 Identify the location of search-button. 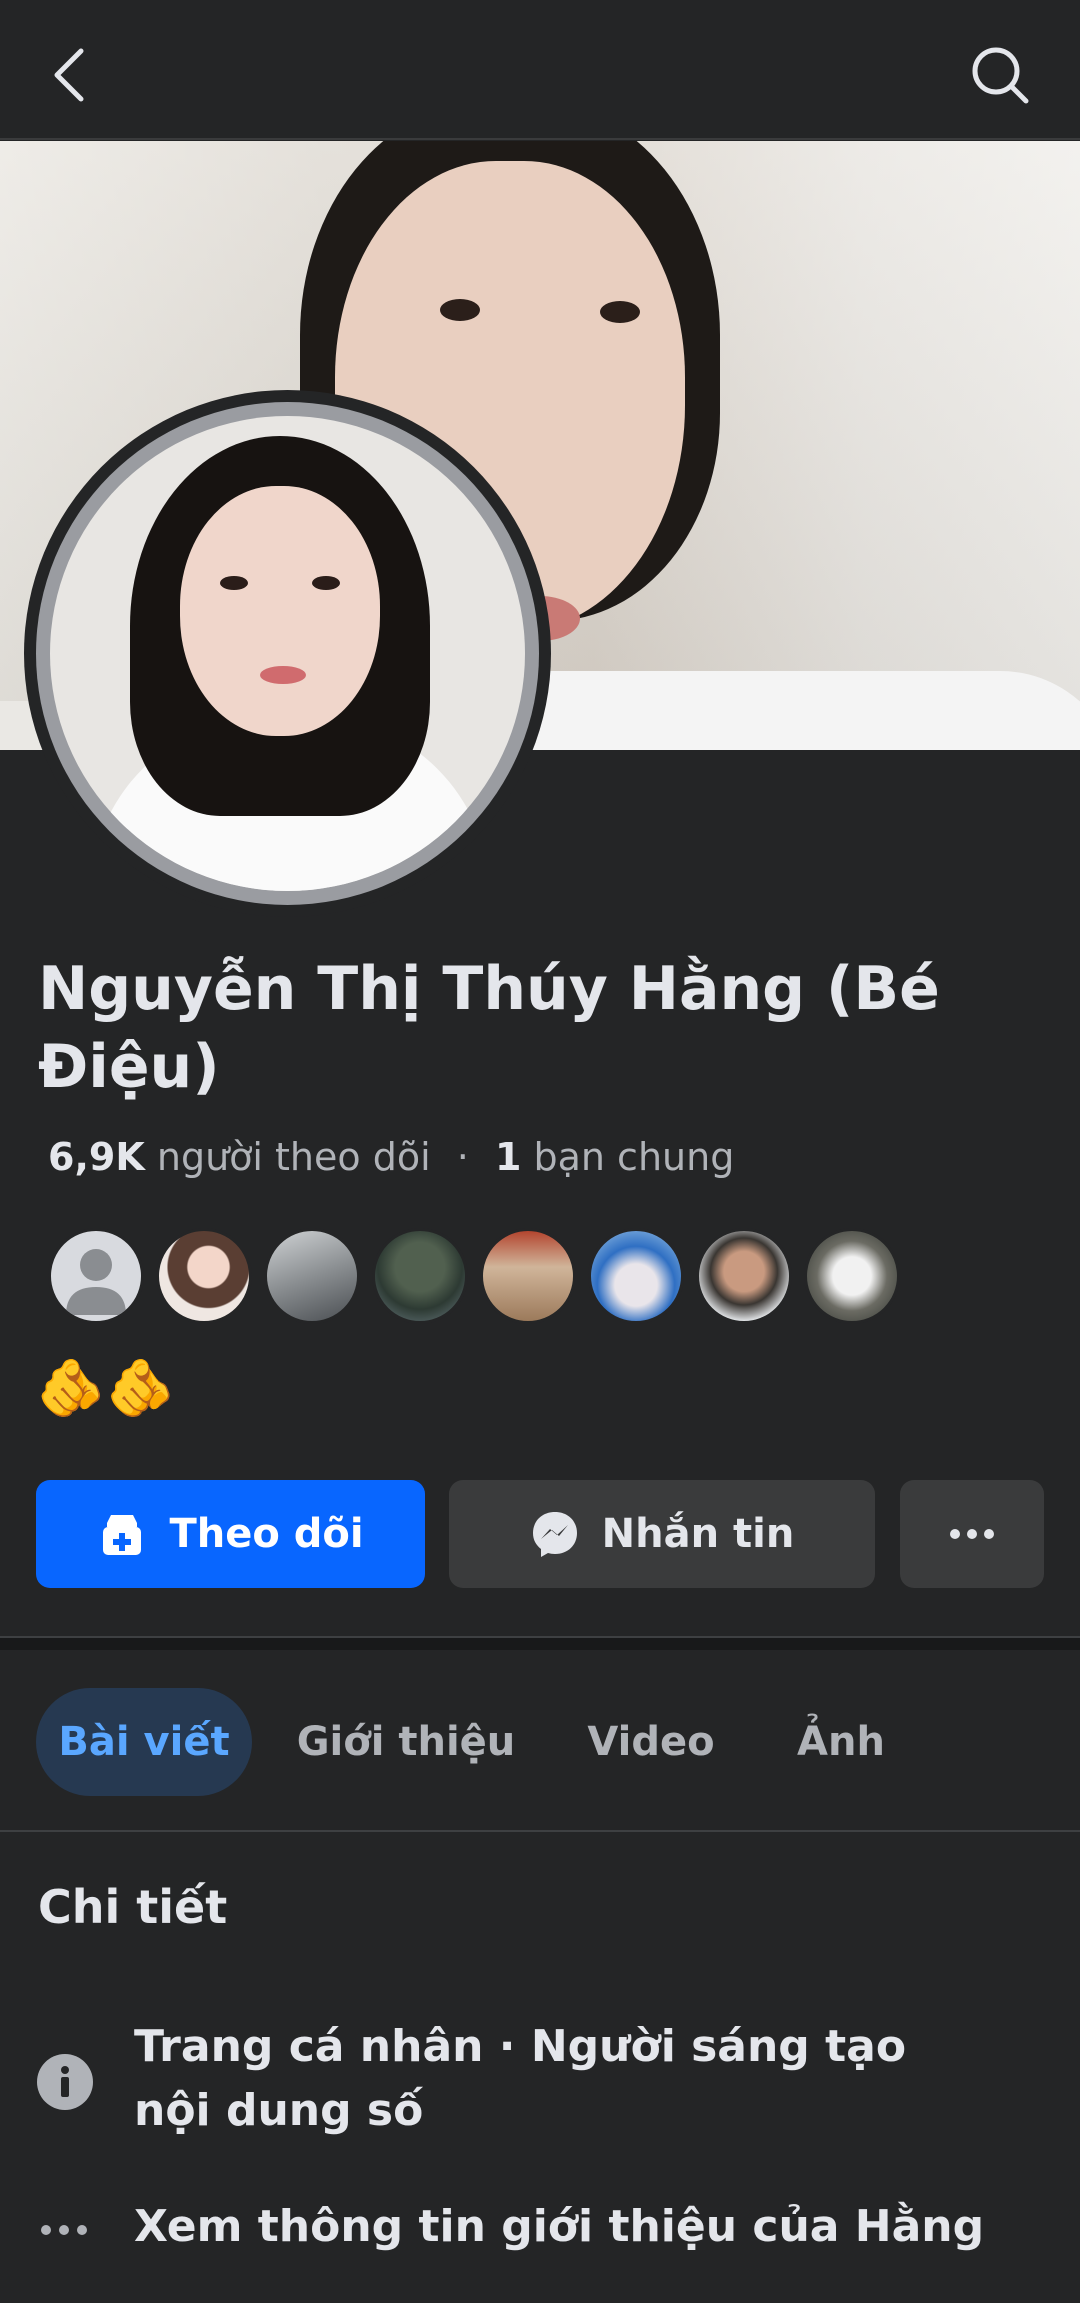
(1000, 75).